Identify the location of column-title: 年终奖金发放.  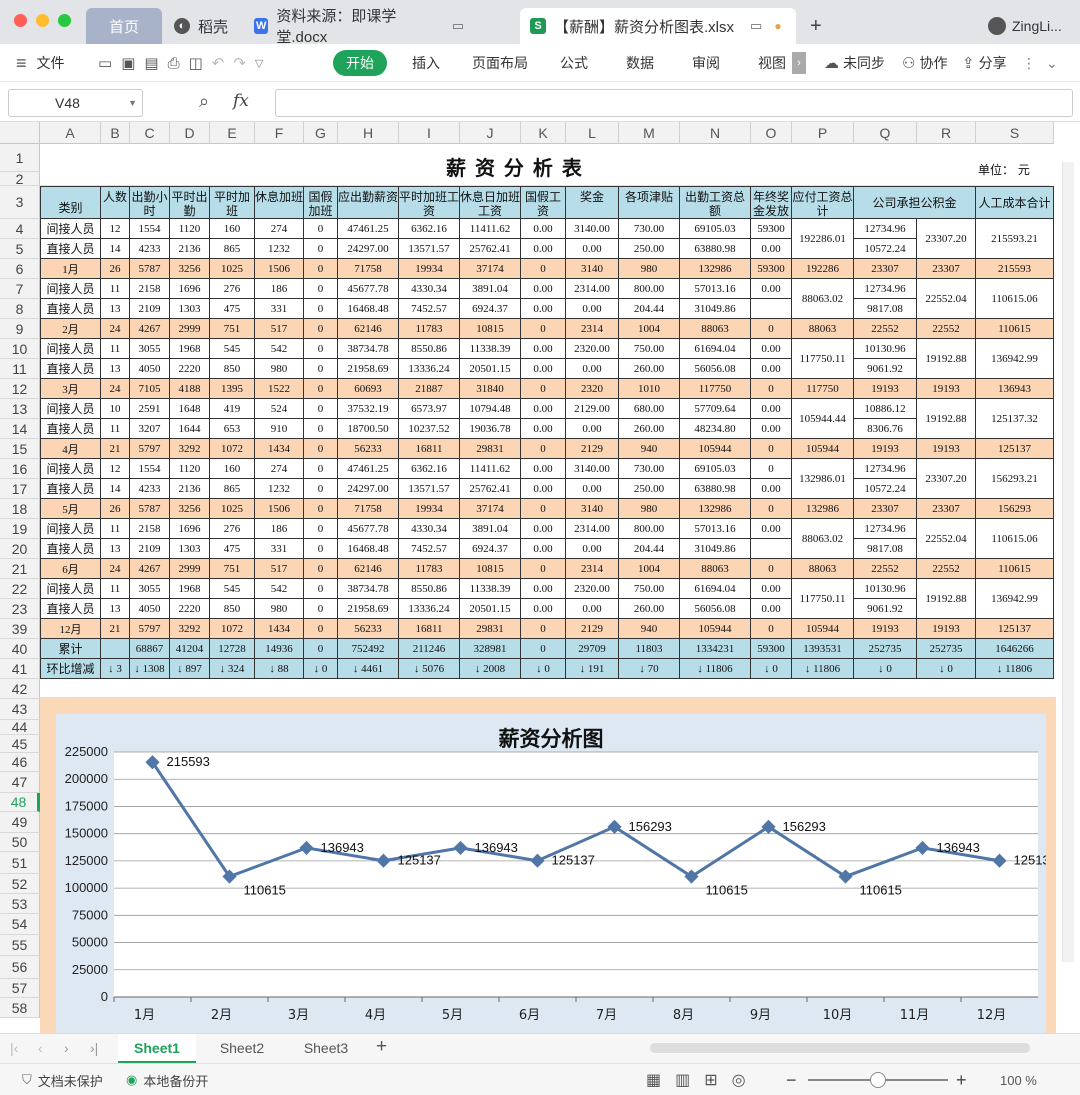
(771, 202).